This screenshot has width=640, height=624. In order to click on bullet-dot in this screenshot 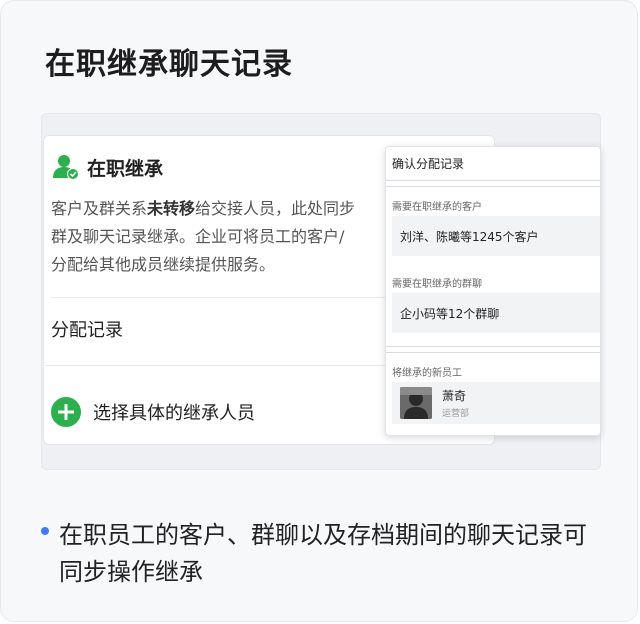, I will do `click(45, 531)`.